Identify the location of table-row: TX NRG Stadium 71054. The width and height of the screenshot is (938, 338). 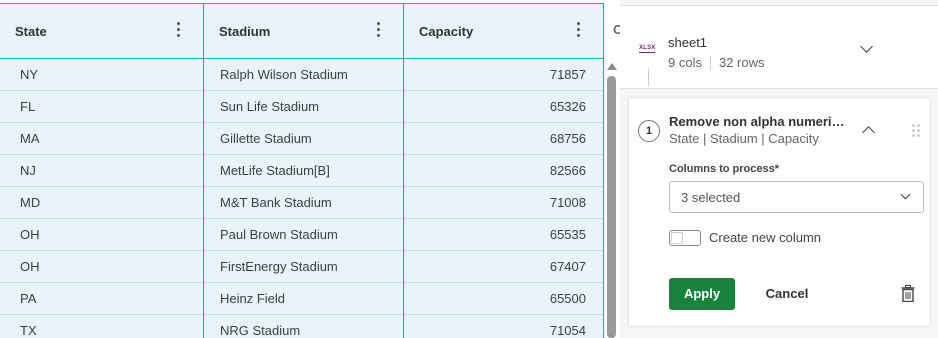
(302, 326).